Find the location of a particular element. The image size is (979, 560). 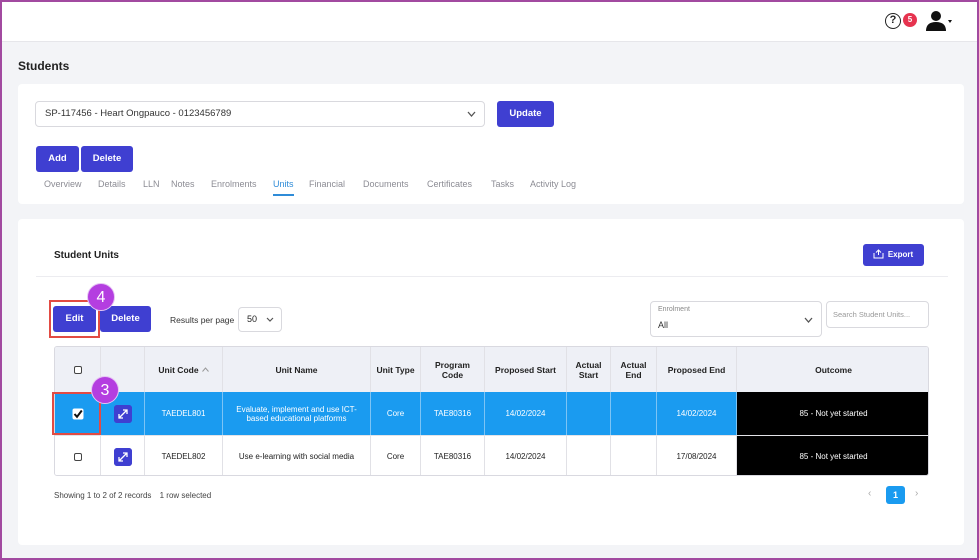

tab-tasks: Tasks is located at coordinates (502, 184).